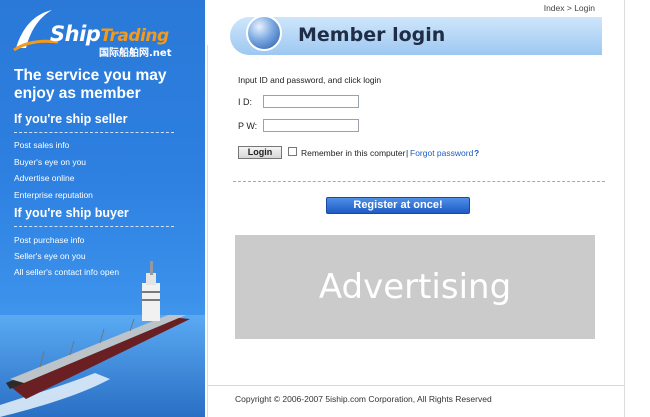 This screenshot has height=417, width=650. Describe the element at coordinates (71, 119) in the screenshot. I see `seller-heading: If you're ship seller` at that location.